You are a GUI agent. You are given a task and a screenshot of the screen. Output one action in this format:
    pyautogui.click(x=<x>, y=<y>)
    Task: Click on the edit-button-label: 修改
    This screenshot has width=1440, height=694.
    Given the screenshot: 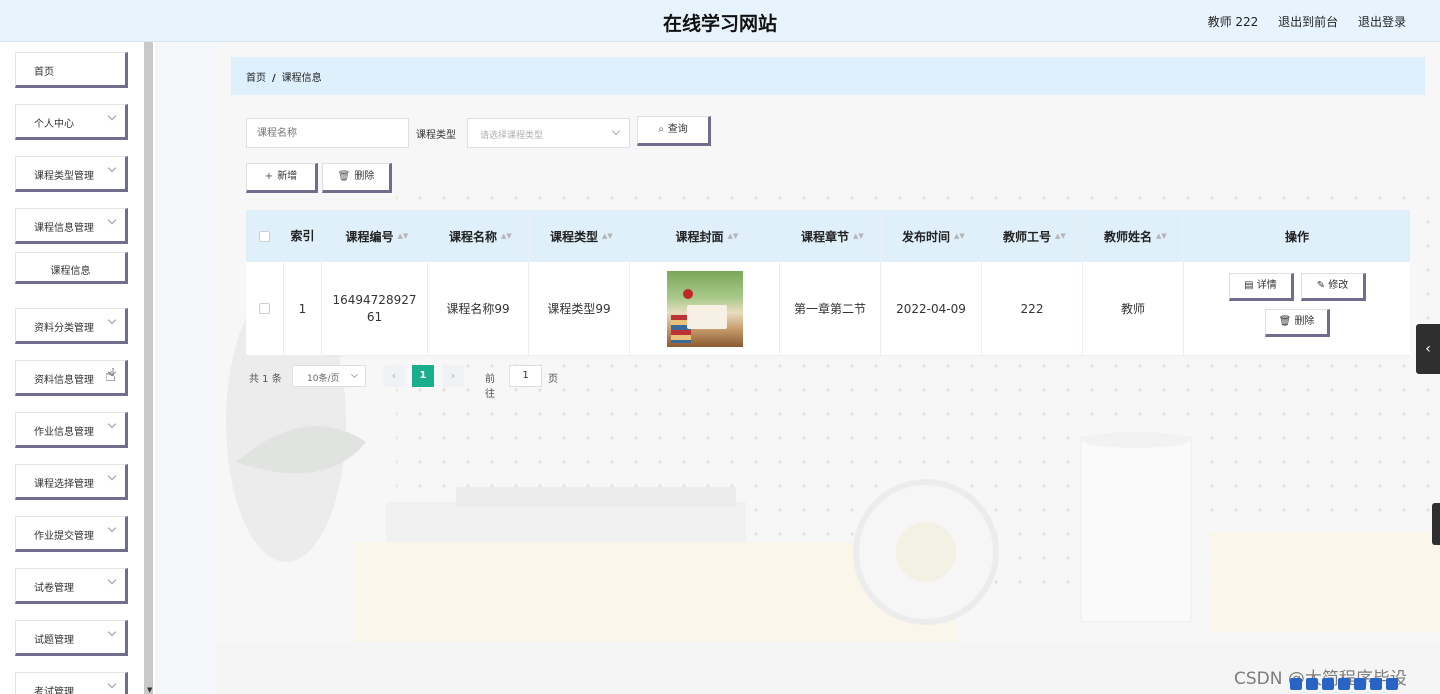 What is the action you would take?
    pyautogui.click(x=1338, y=285)
    